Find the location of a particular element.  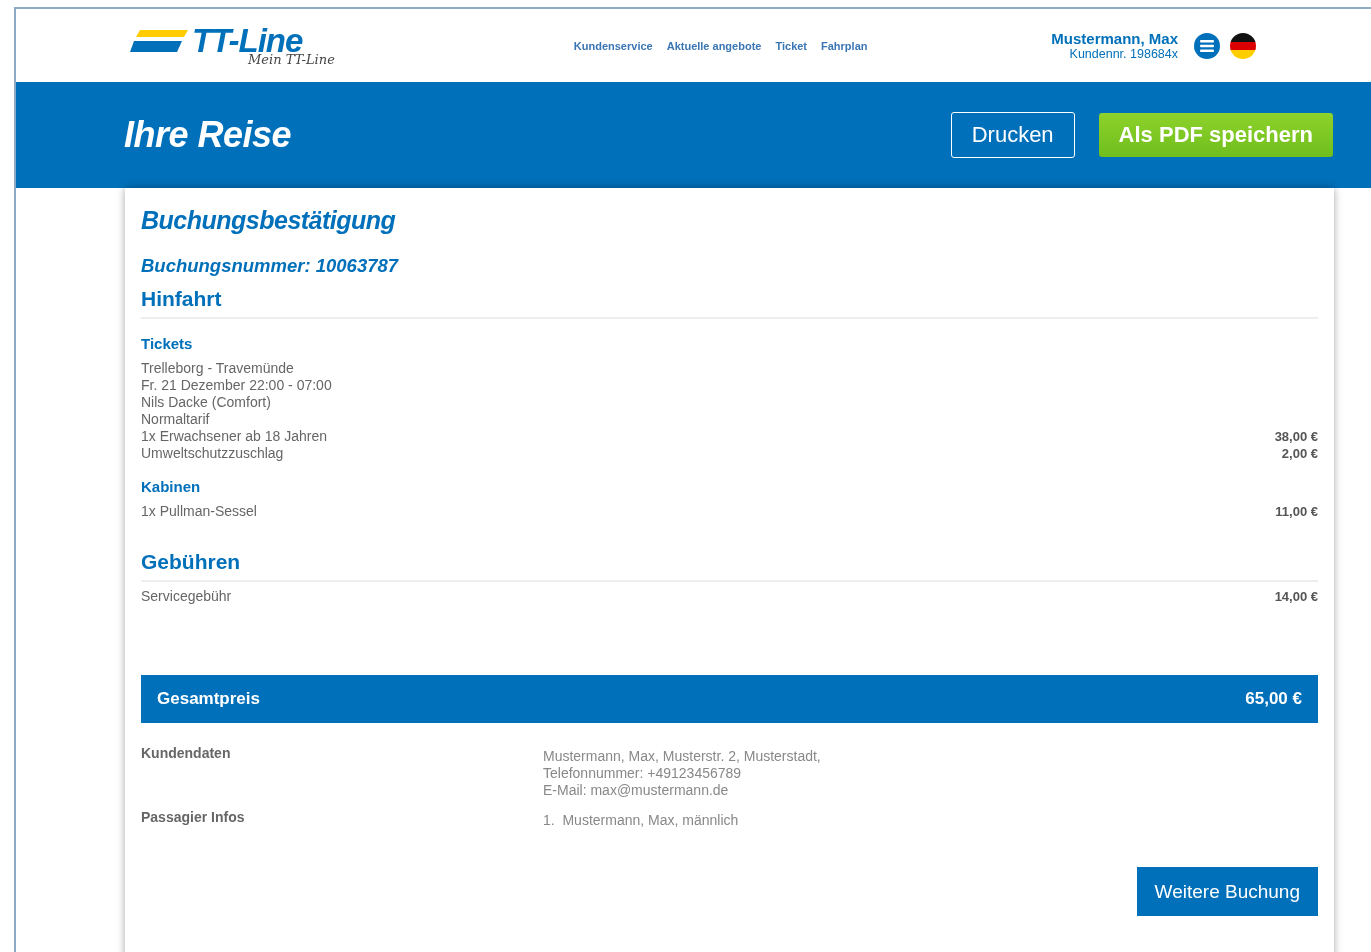

logo-tagline: Mein TT-Line is located at coordinates (291, 59).